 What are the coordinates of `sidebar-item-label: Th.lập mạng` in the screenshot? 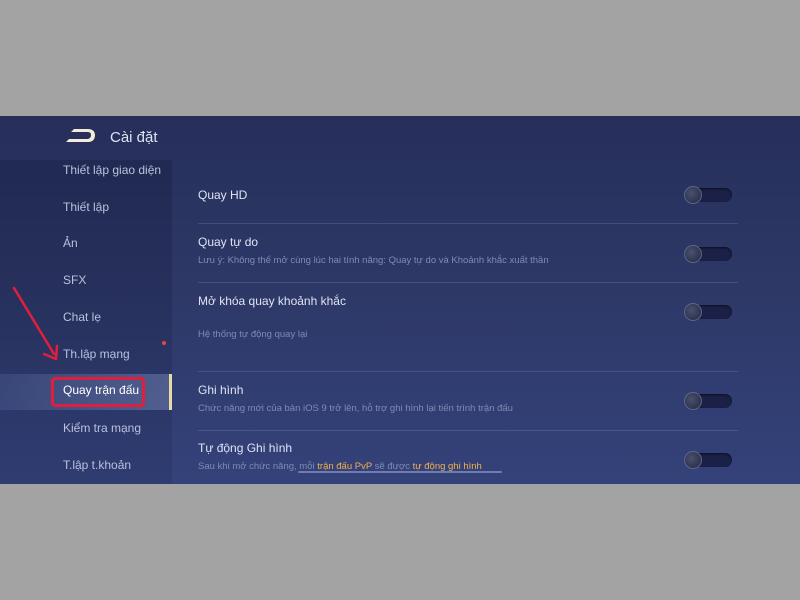 It's located at (96, 354).